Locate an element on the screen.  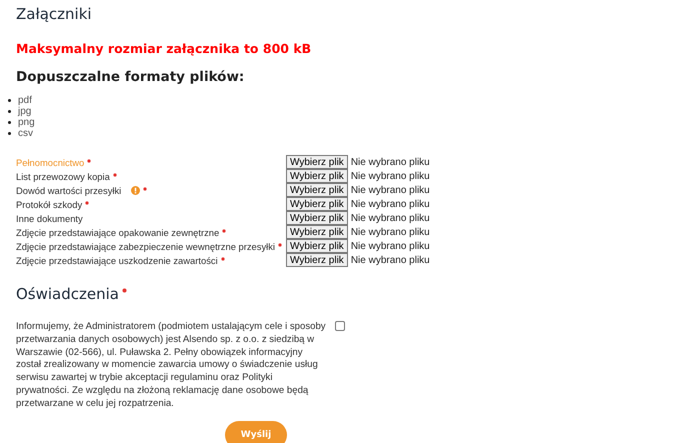
field-label: Zdjęcie przedstawiające uszkodzenie zawartości is located at coordinates (117, 260).